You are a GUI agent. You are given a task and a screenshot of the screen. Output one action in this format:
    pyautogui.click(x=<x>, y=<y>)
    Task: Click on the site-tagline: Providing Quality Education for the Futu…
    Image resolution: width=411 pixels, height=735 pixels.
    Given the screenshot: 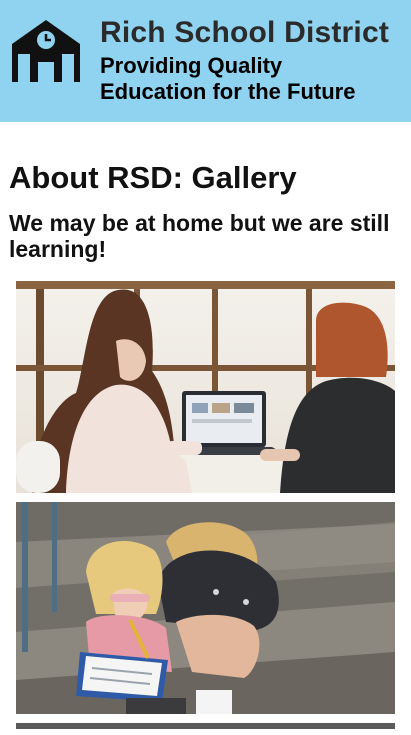 What is the action you would take?
    pyautogui.click(x=244, y=79)
    